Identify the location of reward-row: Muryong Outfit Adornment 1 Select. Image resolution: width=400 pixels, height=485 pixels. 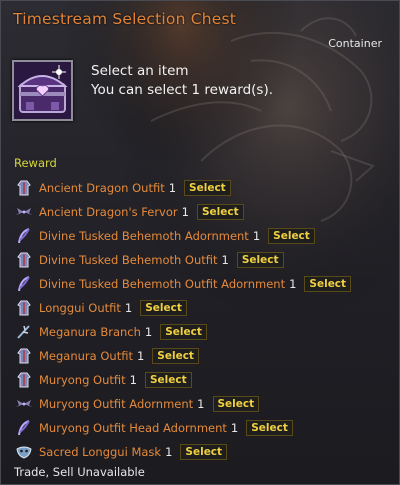
(204, 404).